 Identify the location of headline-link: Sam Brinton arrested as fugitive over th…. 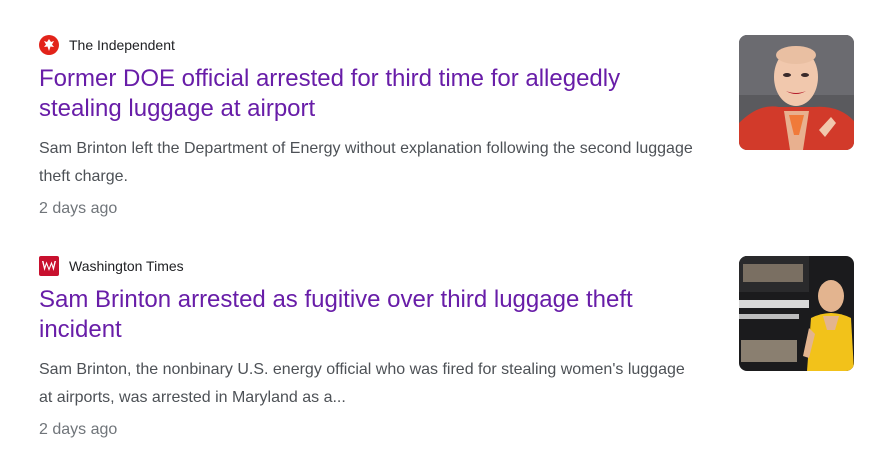
(359, 315).